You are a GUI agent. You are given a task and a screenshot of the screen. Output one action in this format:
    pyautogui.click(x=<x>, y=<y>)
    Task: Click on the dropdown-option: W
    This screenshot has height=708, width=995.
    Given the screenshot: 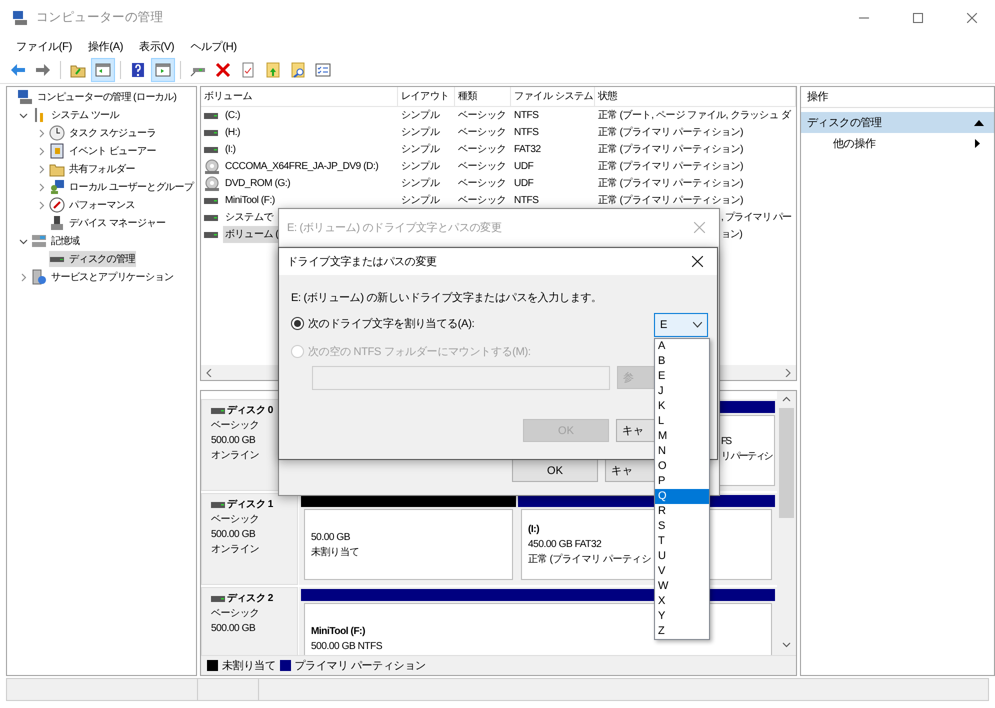 What is the action you would take?
    pyautogui.click(x=682, y=586)
    